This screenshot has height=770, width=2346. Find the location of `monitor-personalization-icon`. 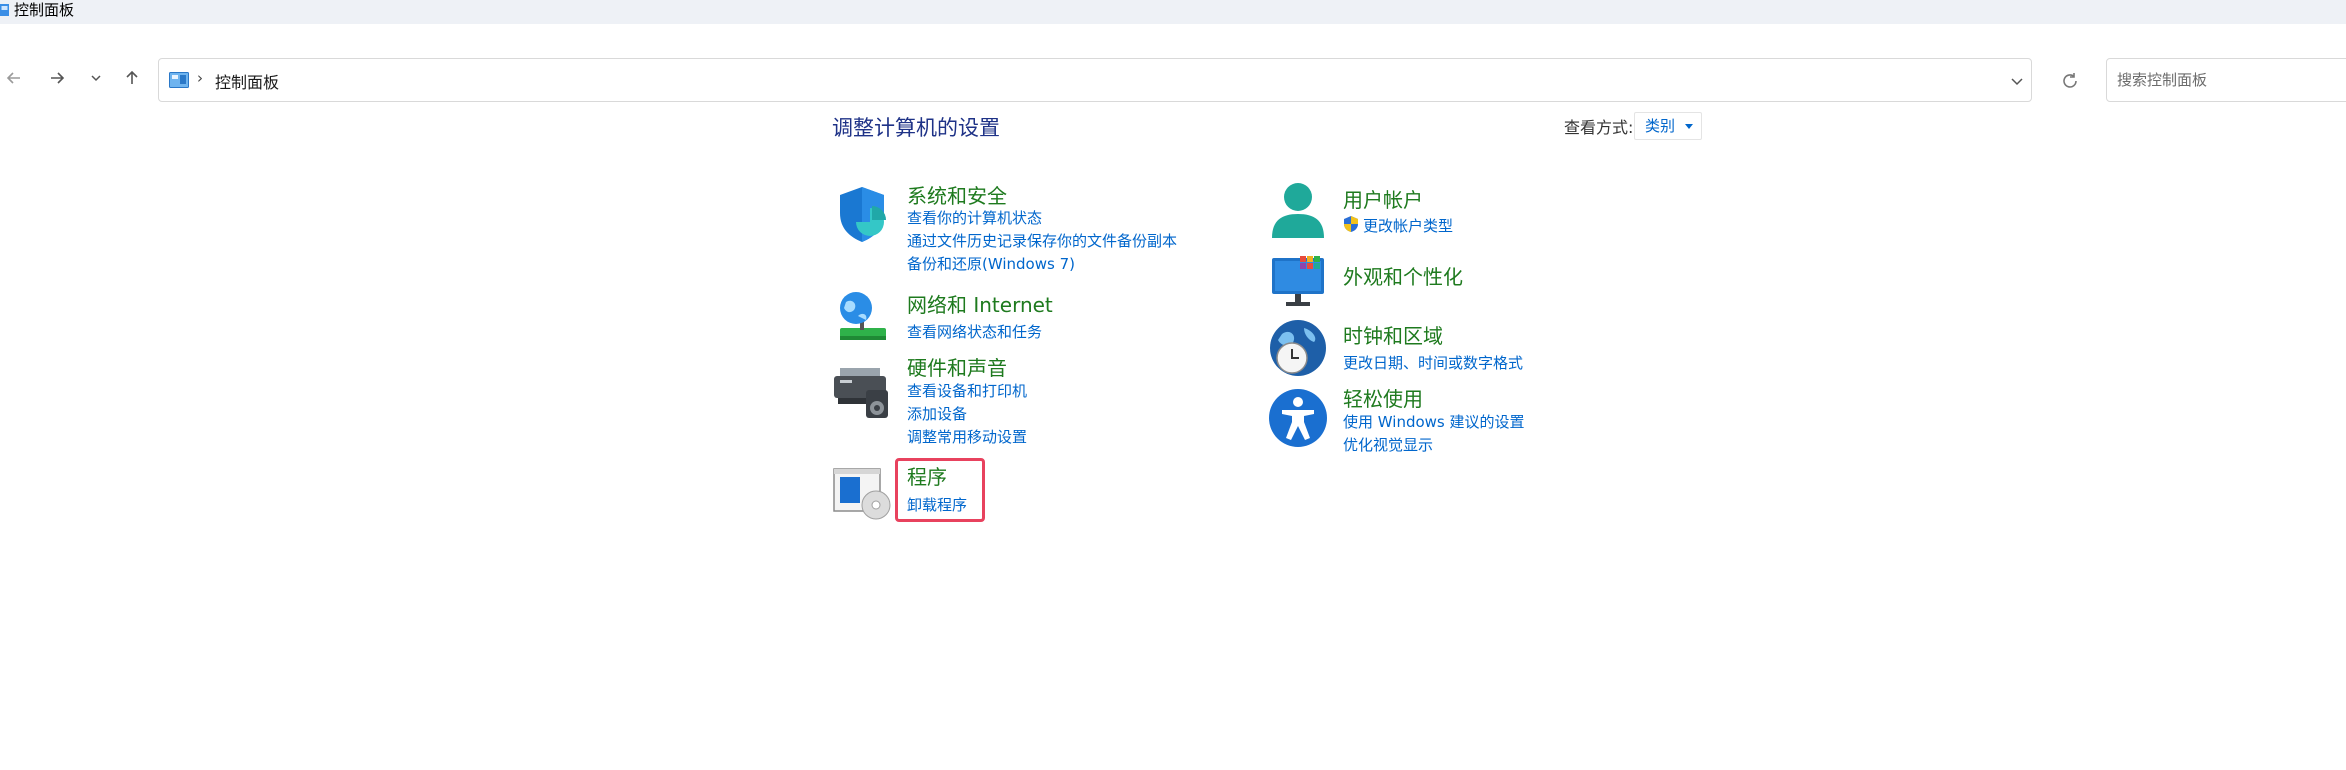

monitor-personalization-icon is located at coordinates (1298, 282).